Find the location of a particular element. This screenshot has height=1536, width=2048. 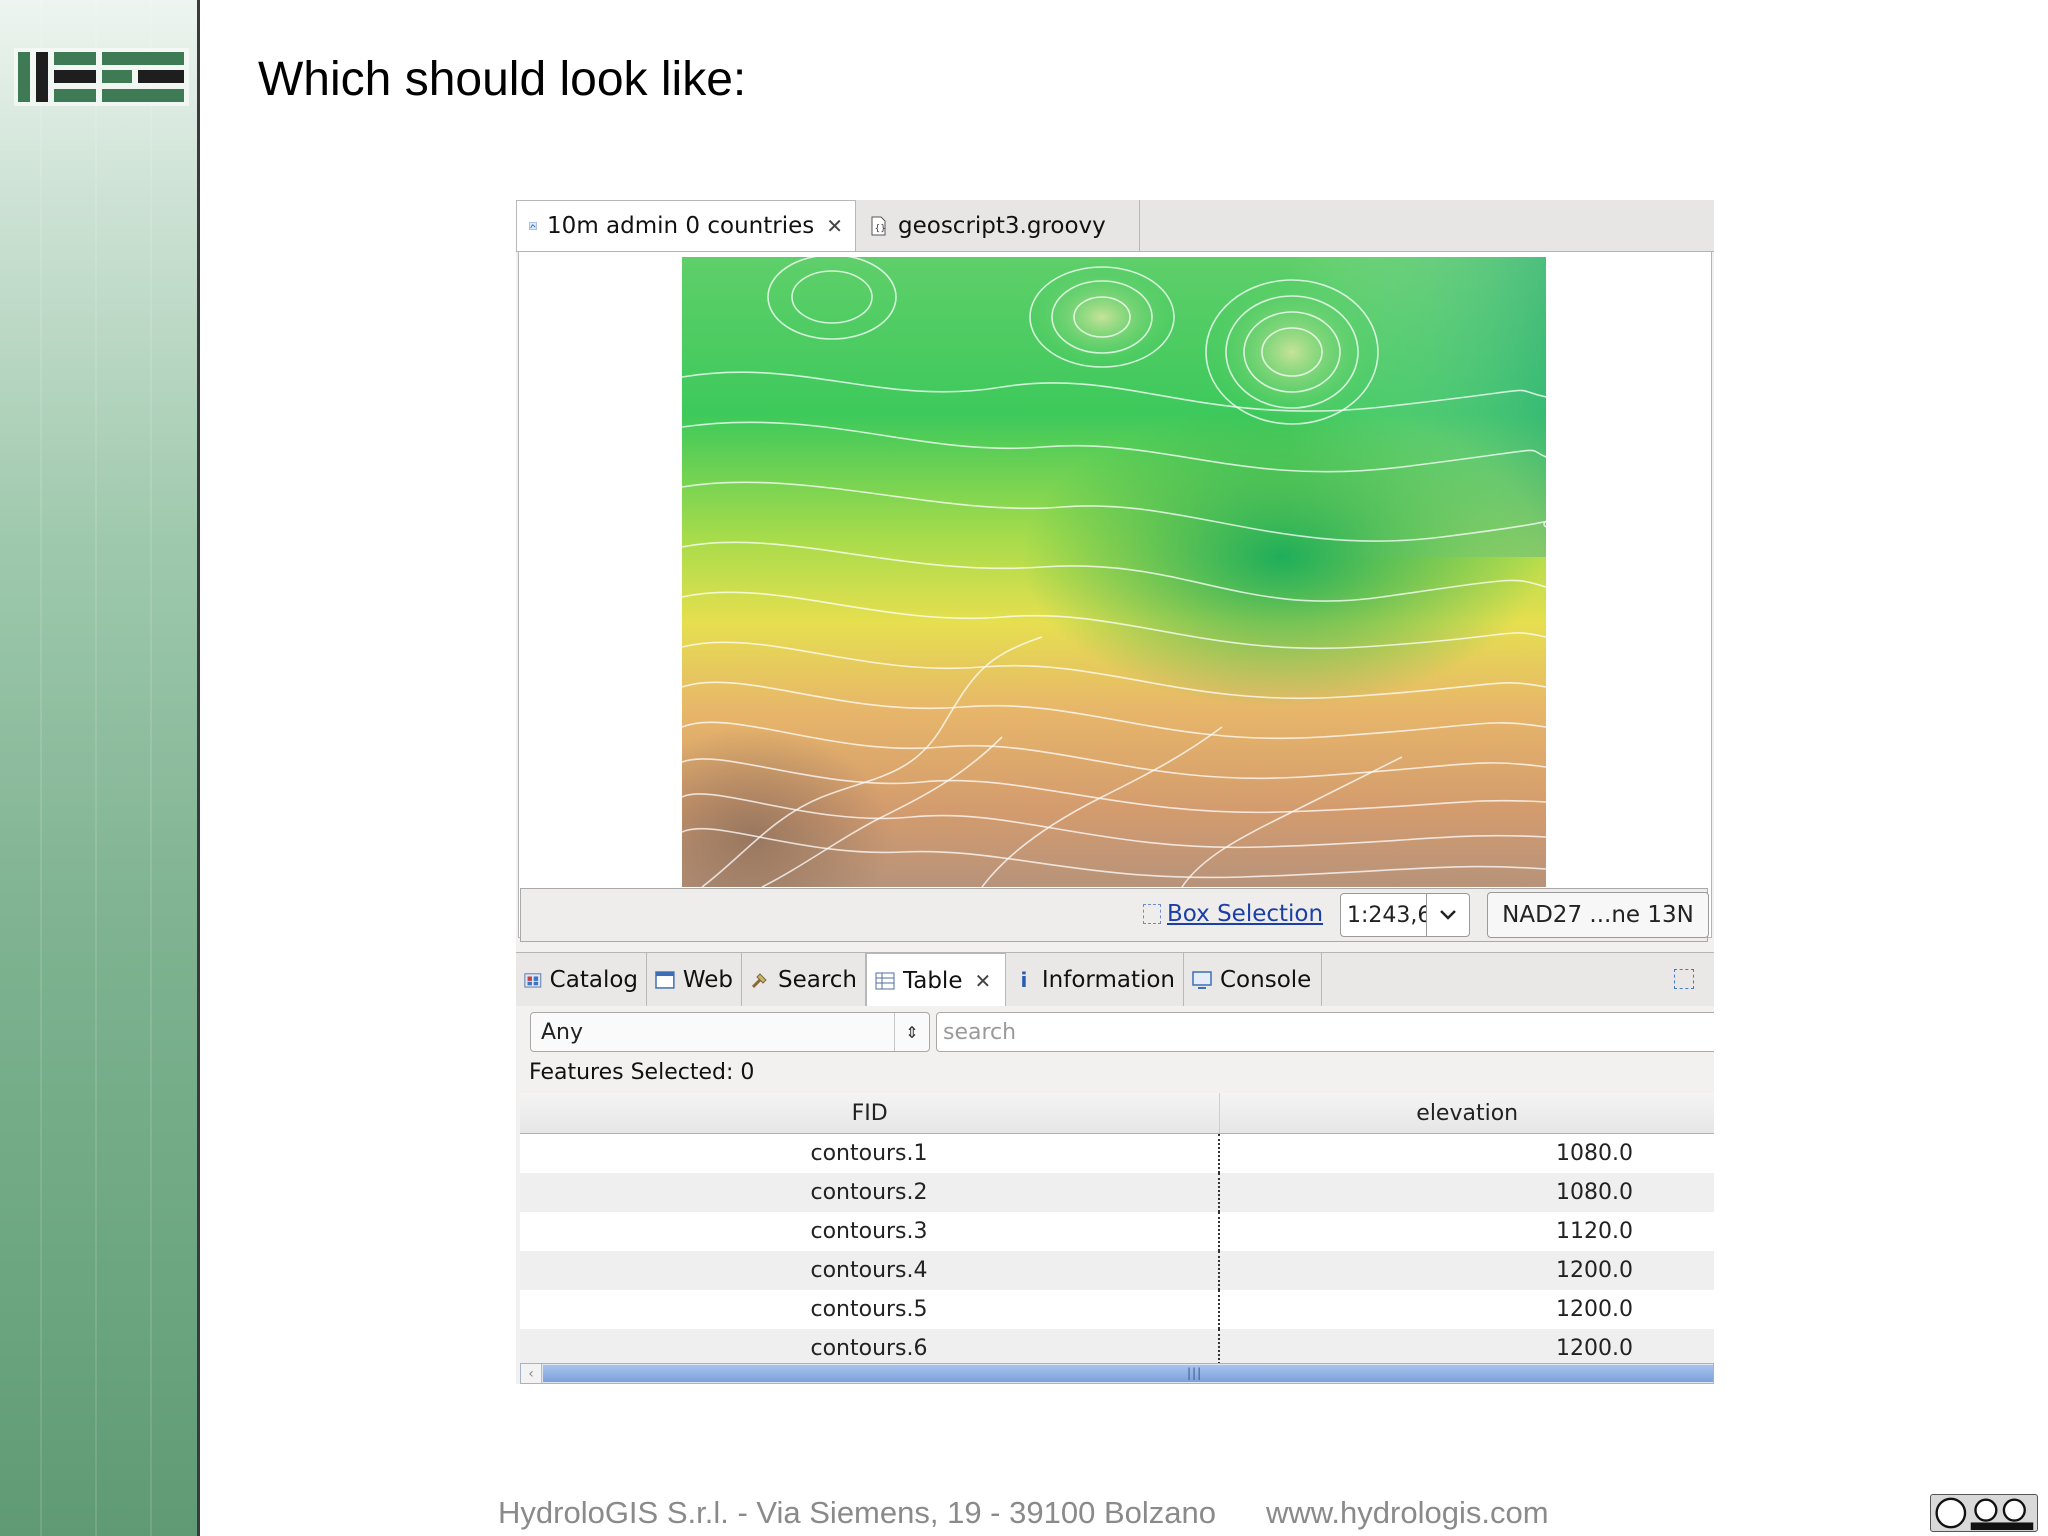

slide-title: Which should look like: is located at coordinates (502, 79).